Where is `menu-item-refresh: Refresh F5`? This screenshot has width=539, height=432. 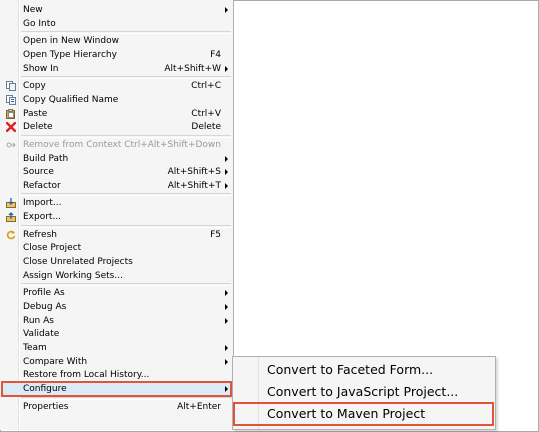
menu-item-refresh: Refresh F5 is located at coordinates (116, 235).